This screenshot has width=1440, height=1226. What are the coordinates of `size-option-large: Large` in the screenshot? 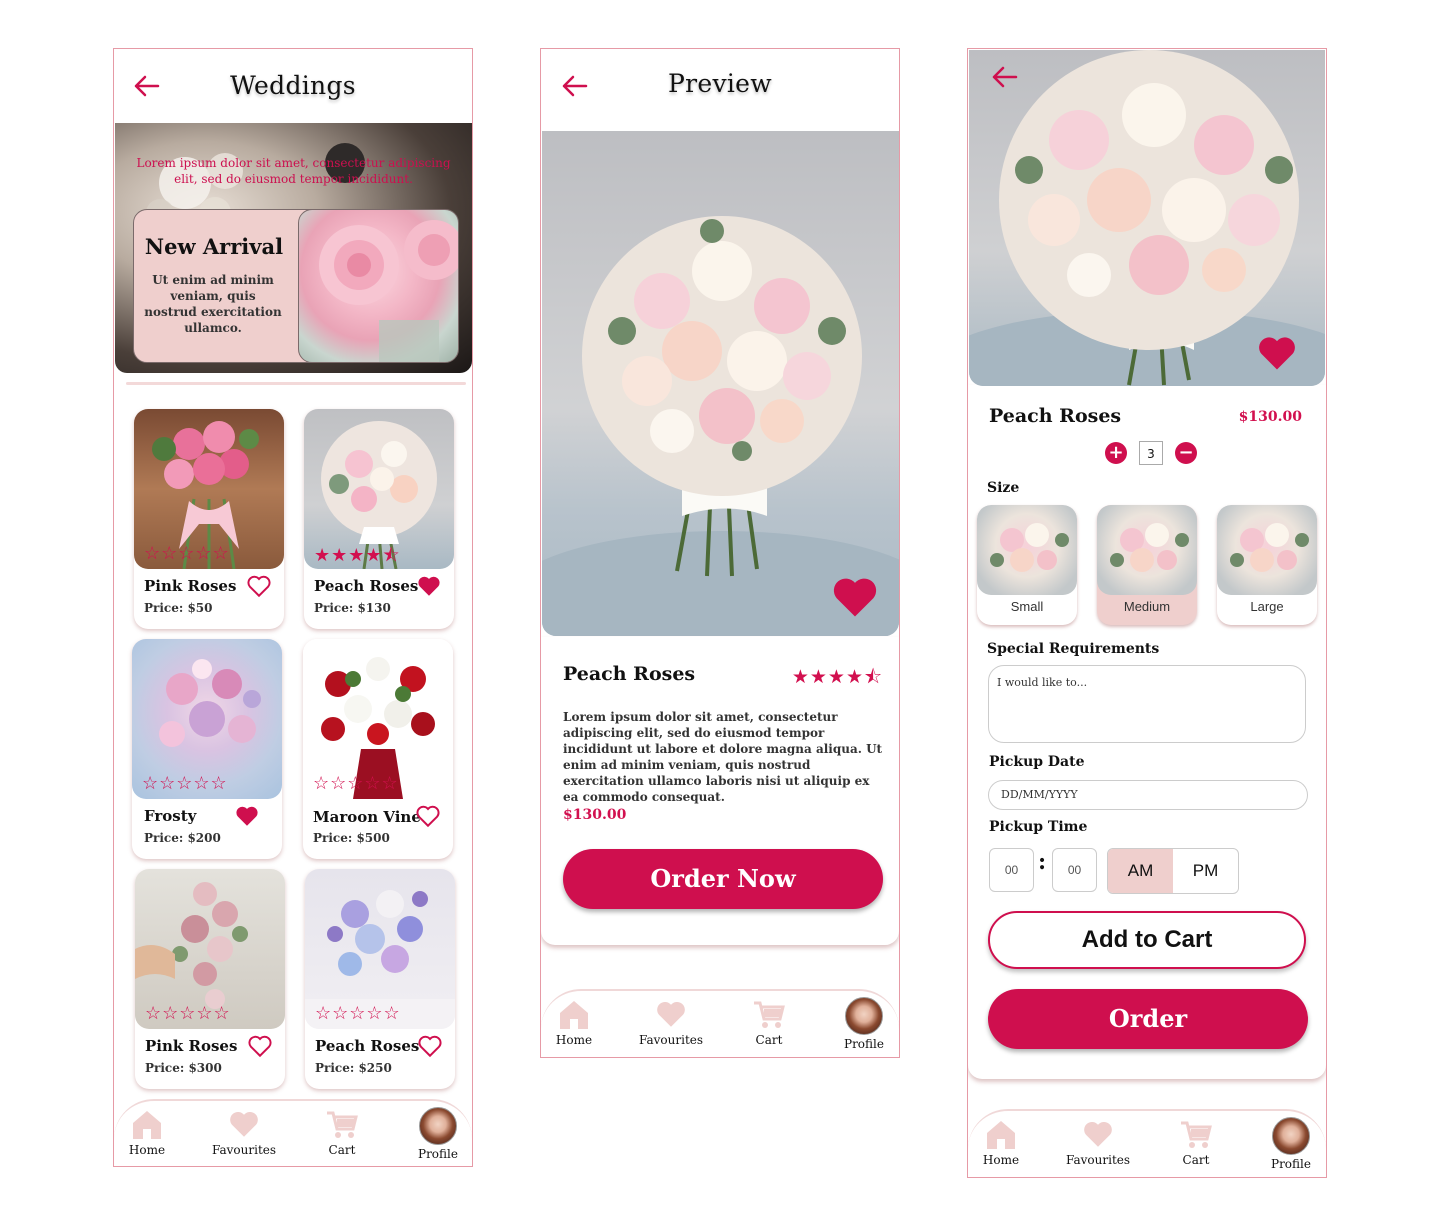 It's located at (1267, 565).